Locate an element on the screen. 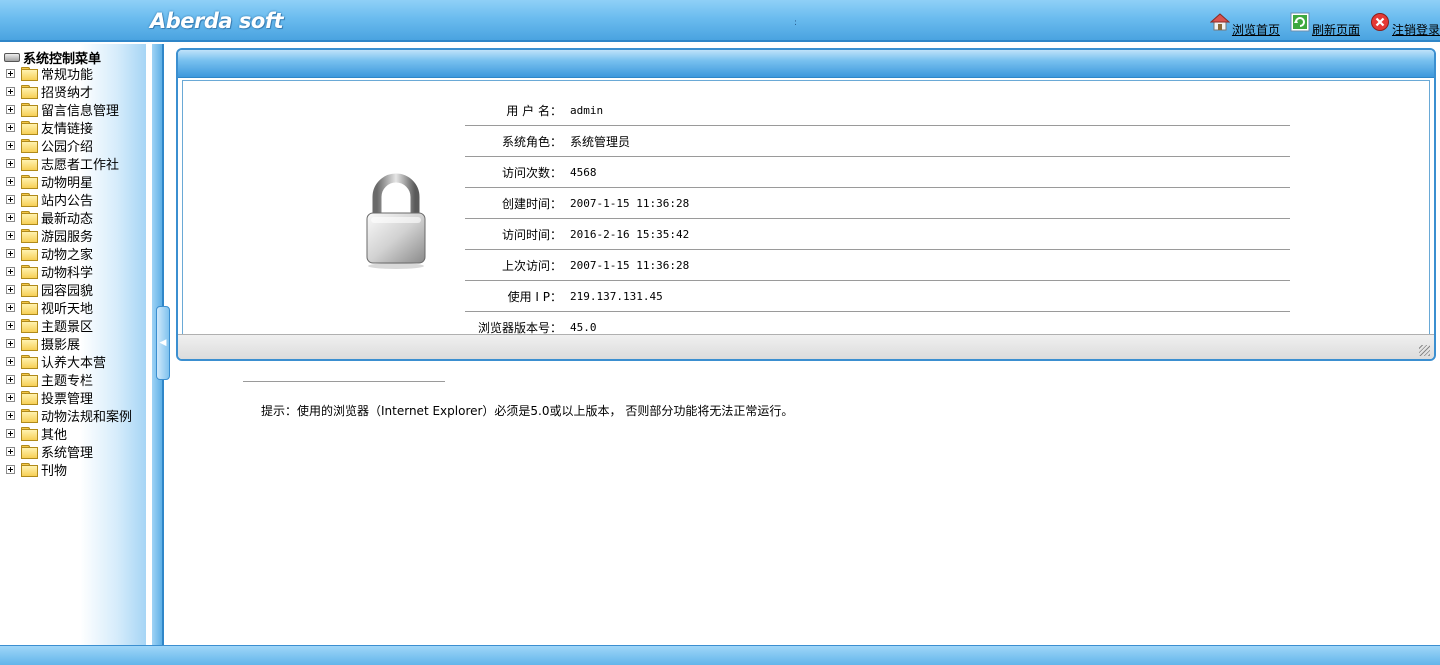 Image resolution: width=1440 pixels, height=665 pixels. sidebar-item: 系统管理 is located at coordinates (69, 451).